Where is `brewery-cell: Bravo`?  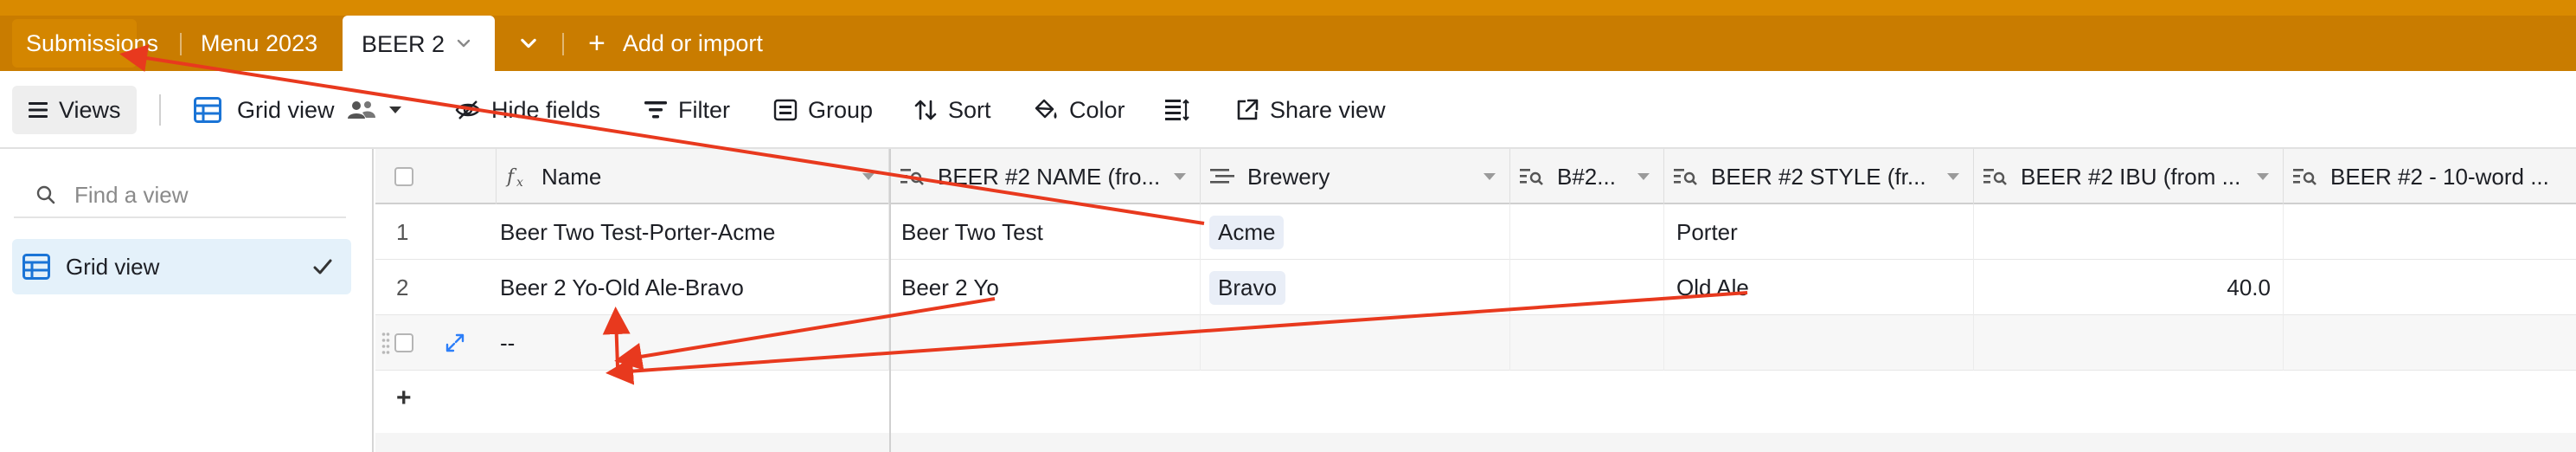 brewery-cell: Bravo is located at coordinates (1355, 287).